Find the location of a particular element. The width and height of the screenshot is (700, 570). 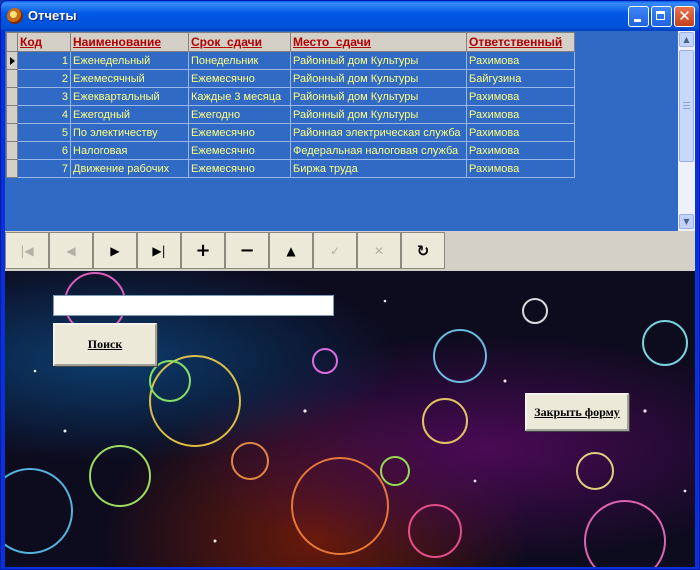

nav-prior-button: ◀ is located at coordinates (71, 250).